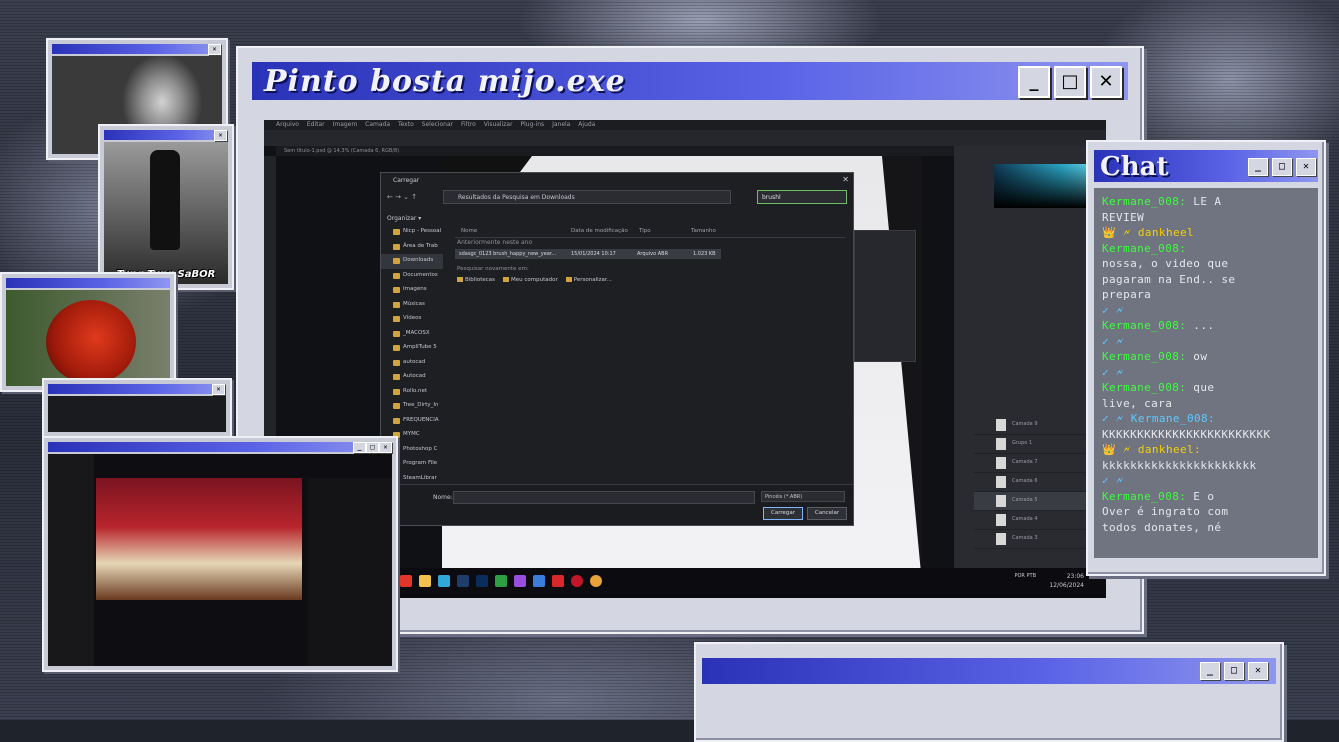 The image size is (1339, 742). I want to click on options-bar, so click(685, 138).